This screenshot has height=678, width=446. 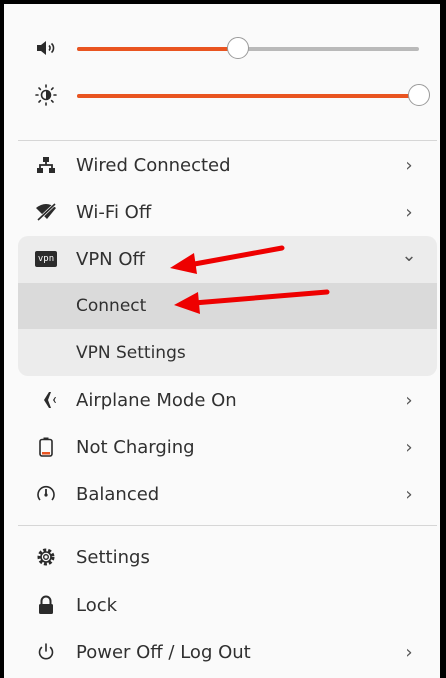 What do you see at coordinates (46, 400) in the screenshot?
I see `airplane-icon` at bounding box center [46, 400].